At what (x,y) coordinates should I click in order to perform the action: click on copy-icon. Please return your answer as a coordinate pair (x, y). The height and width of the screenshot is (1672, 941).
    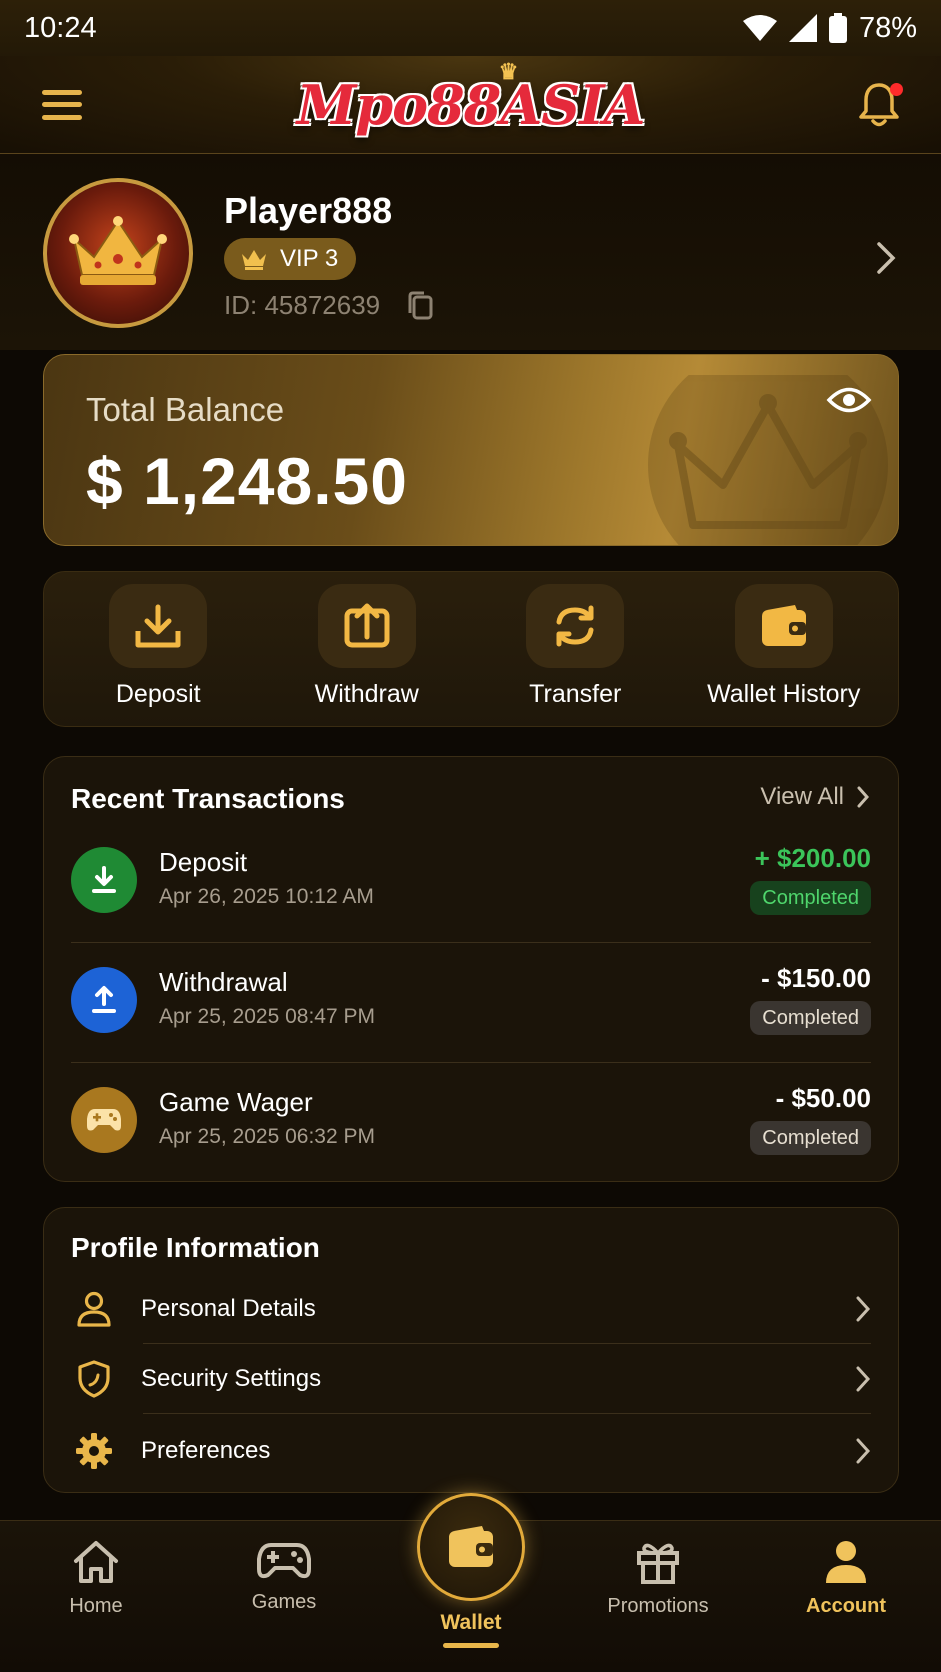
    Looking at the image, I should click on (420, 306).